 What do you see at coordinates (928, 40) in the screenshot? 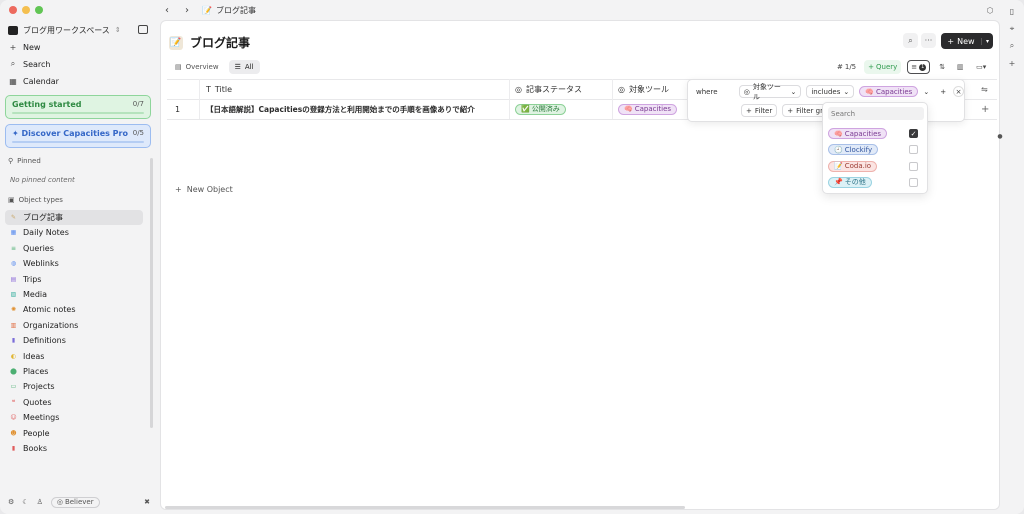
I see `more-icon: ···` at bounding box center [928, 40].